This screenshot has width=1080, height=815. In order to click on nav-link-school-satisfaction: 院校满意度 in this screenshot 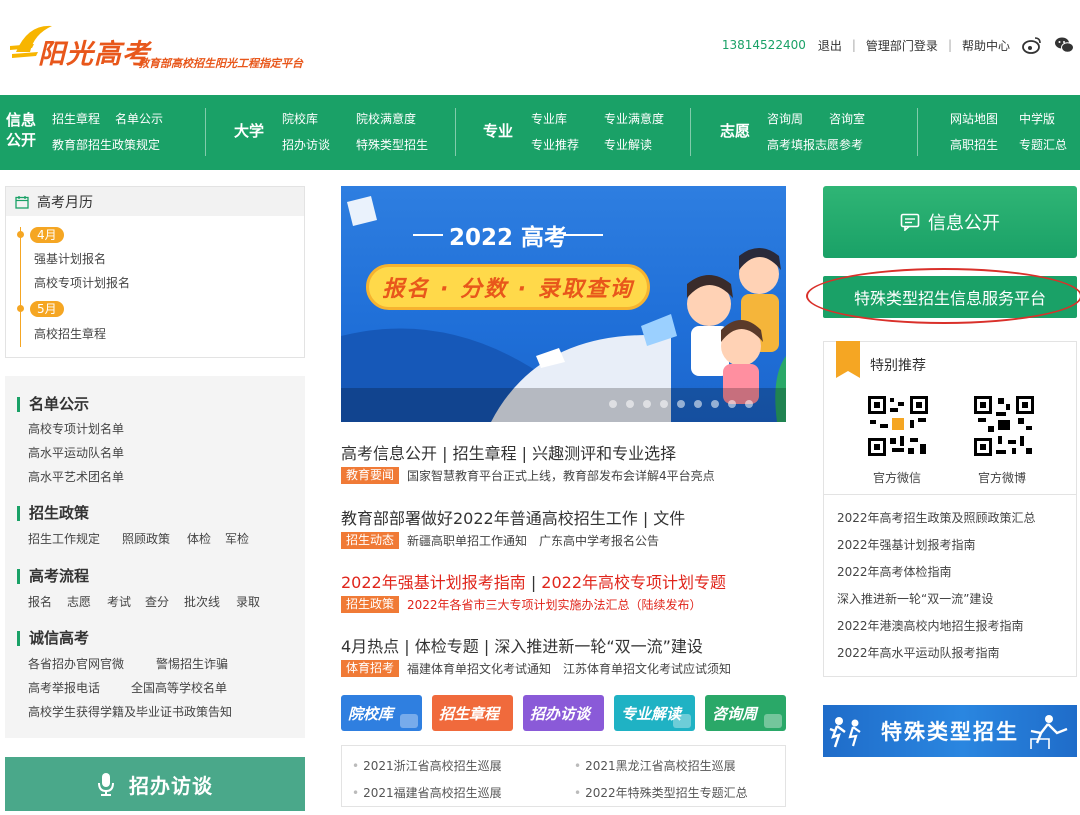, I will do `click(386, 119)`.